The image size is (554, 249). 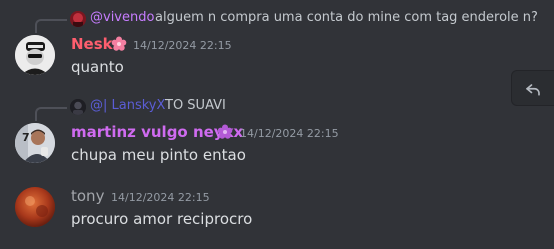 I want to click on reply-author-name: @| LanskyX, so click(x=127, y=105).